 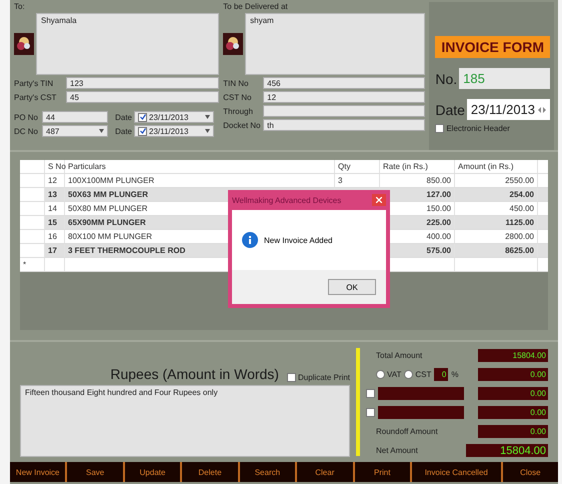 What do you see at coordinates (399, 355) in the screenshot?
I see `field-label: Total Amount` at bounding box center [399, 355].